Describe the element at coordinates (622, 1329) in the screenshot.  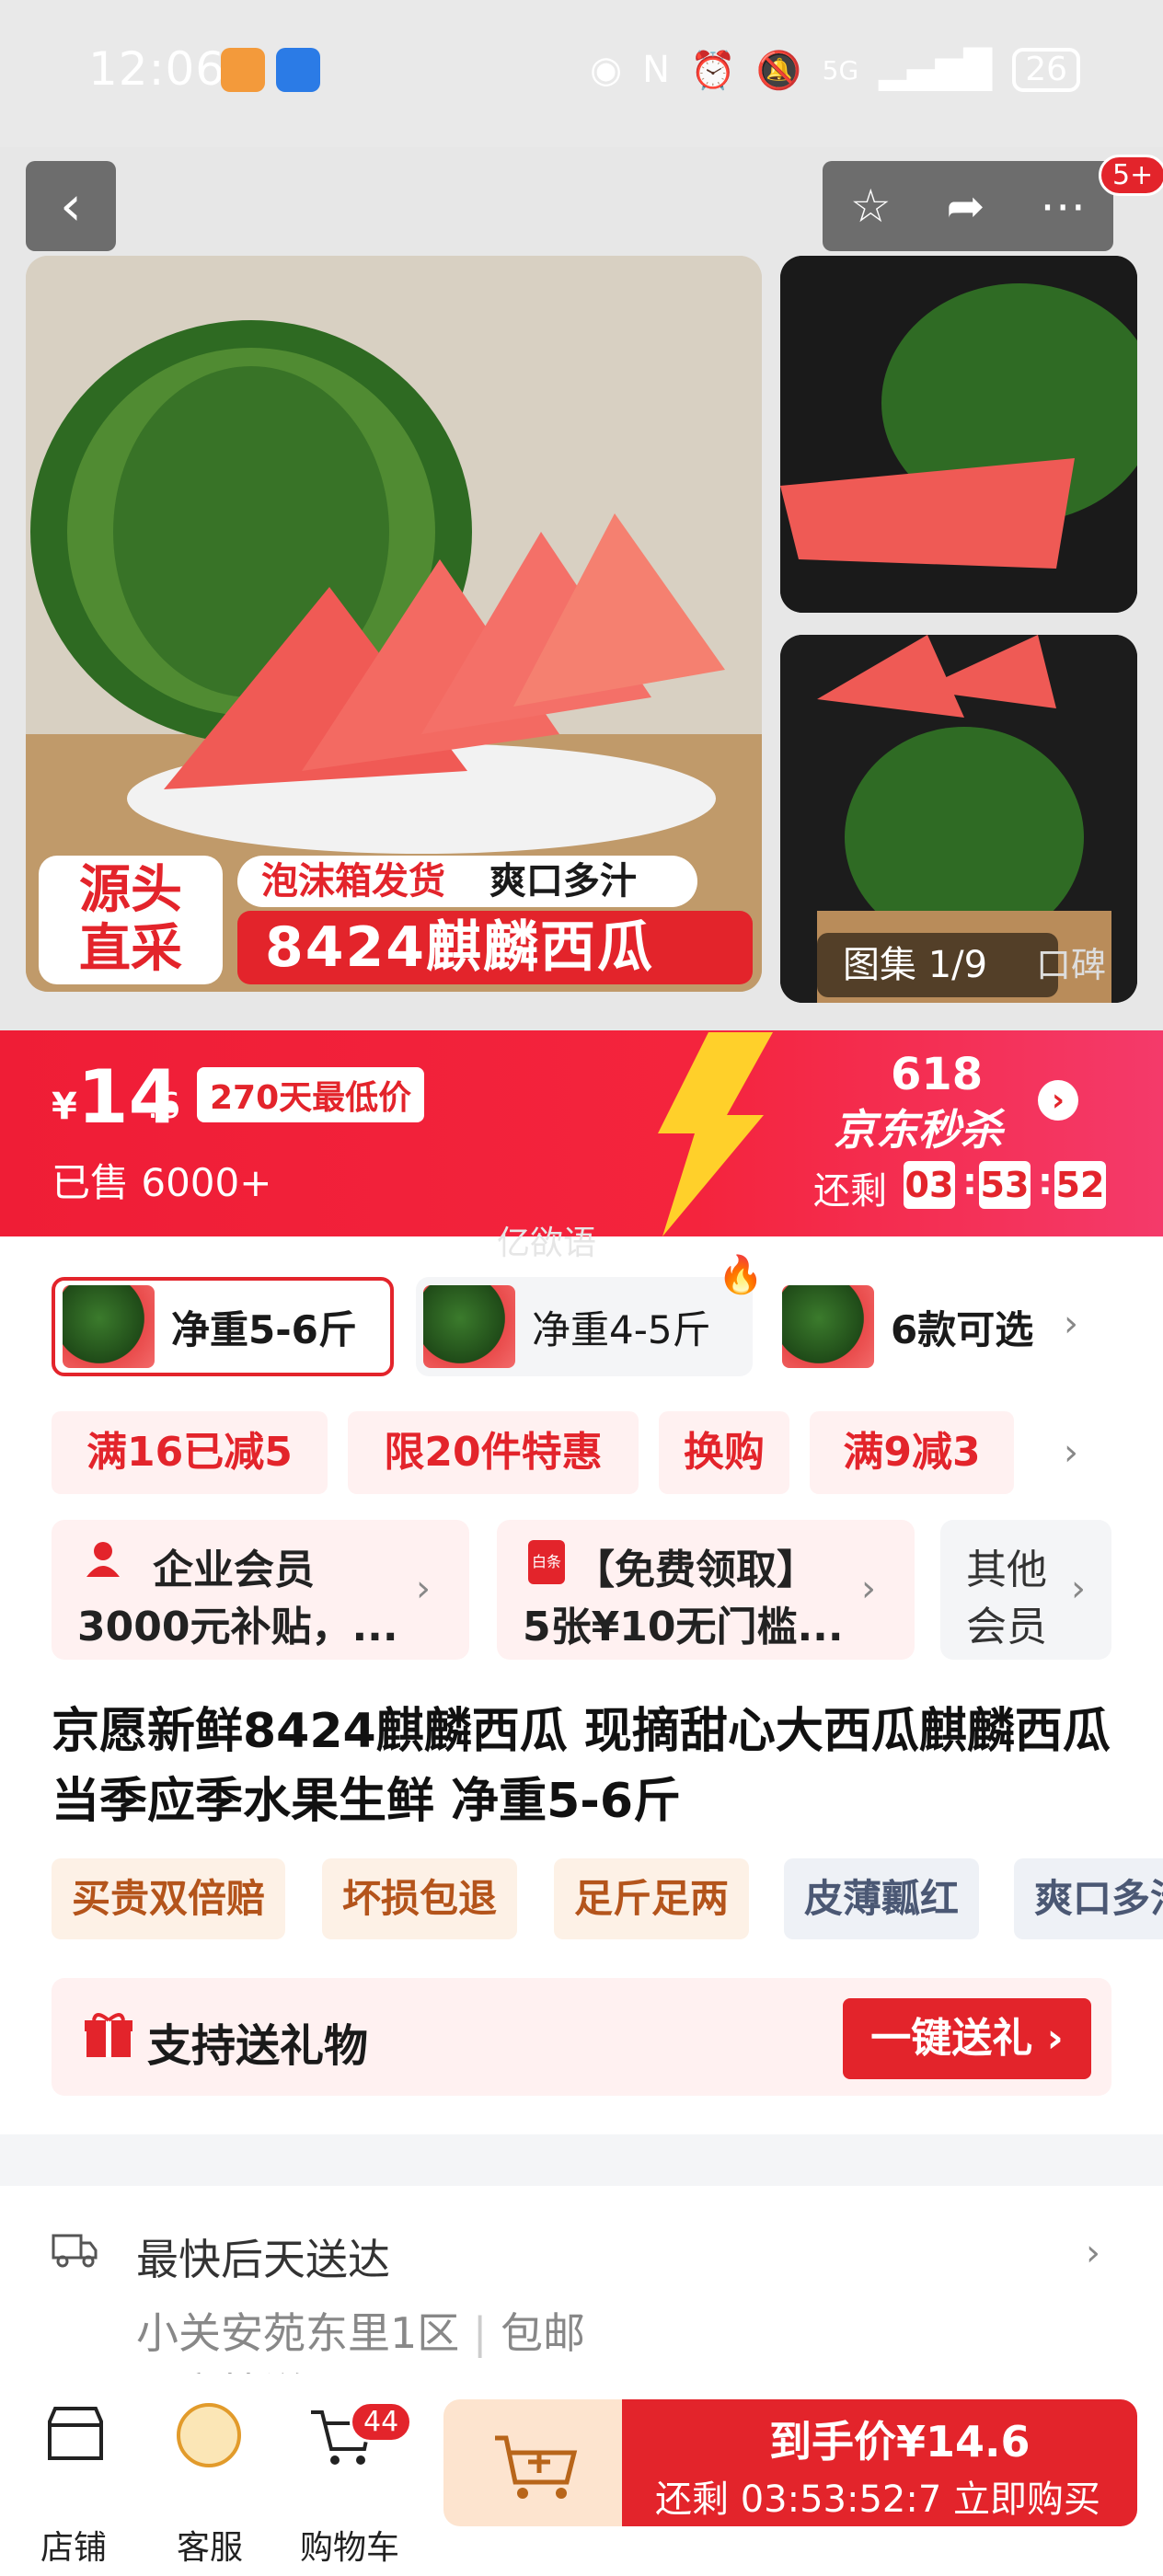
I see `spec-label: 净重4-5斤` at that location.